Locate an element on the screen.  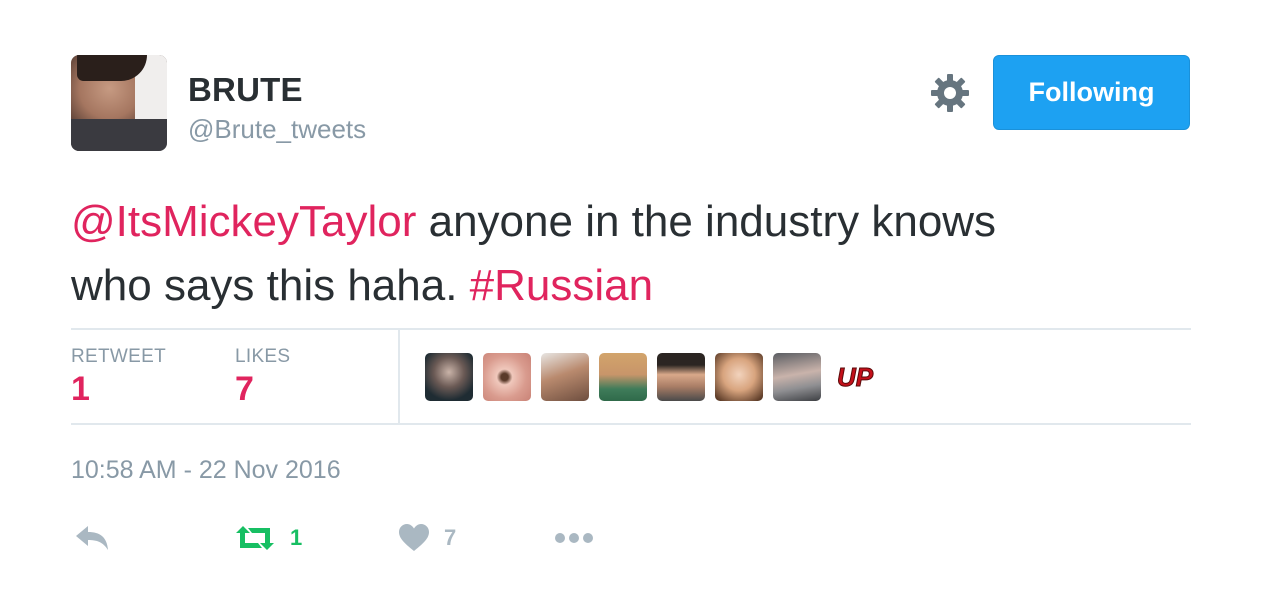
user-avatar is located at coordinates (119, 103).